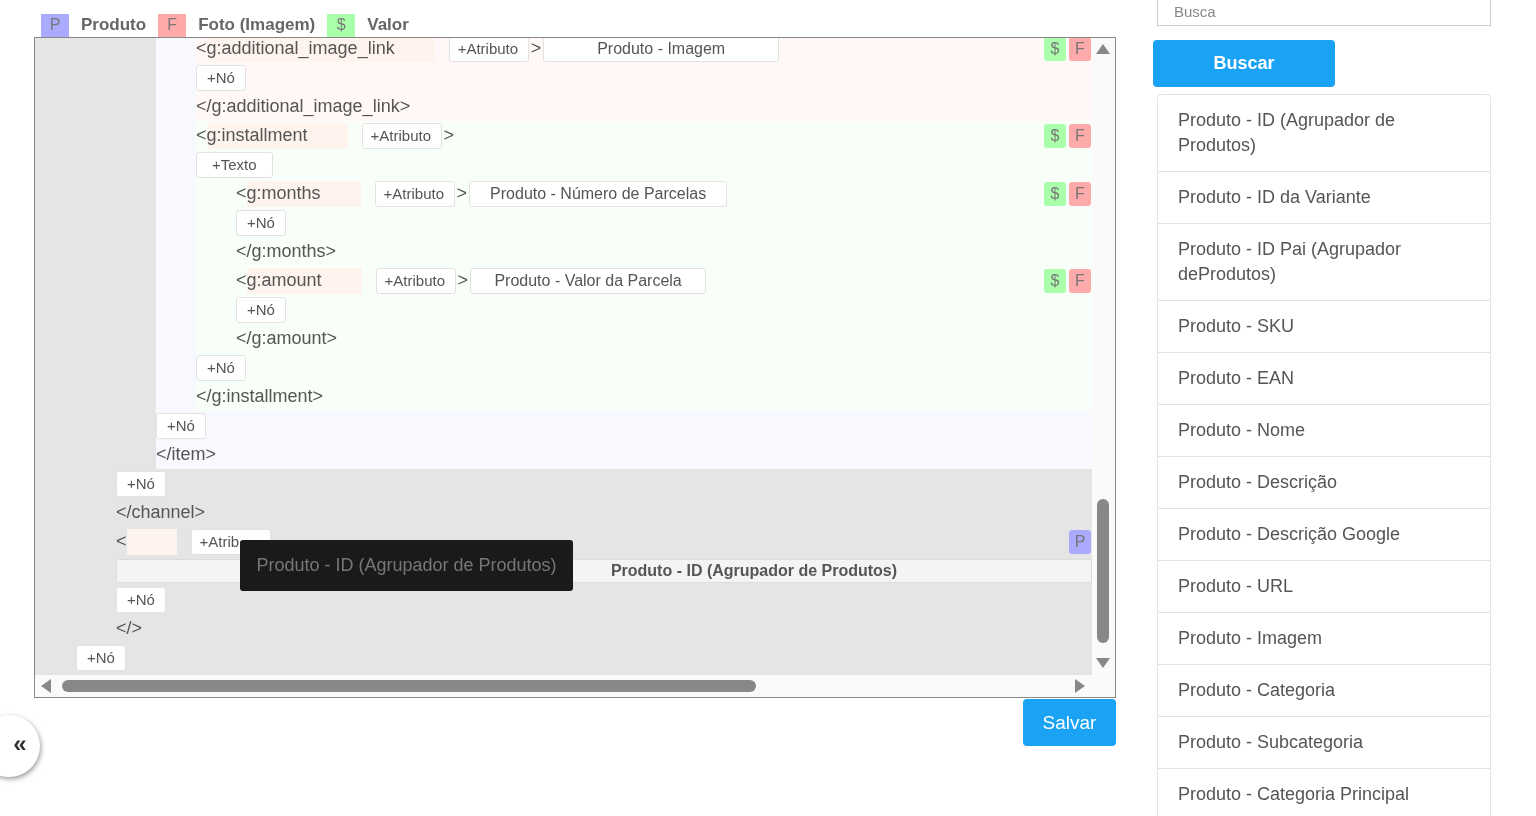  What do you see at coordinates (1324, 587) in the screenshot?
I see `field-list-item: Produto - URL` at bounding box center [1324, 587].